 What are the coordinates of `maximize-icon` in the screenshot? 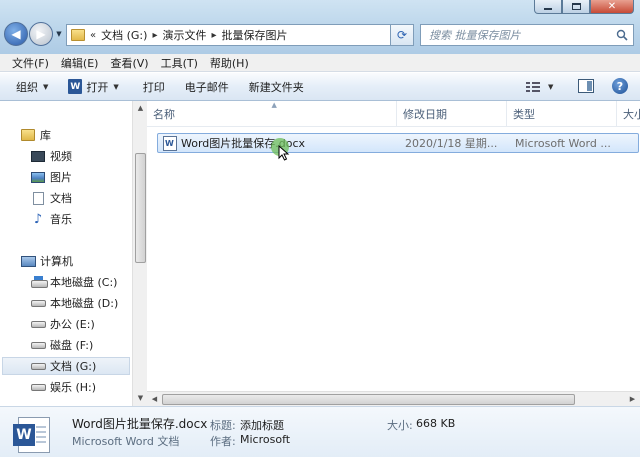 It's located at (576, 6).